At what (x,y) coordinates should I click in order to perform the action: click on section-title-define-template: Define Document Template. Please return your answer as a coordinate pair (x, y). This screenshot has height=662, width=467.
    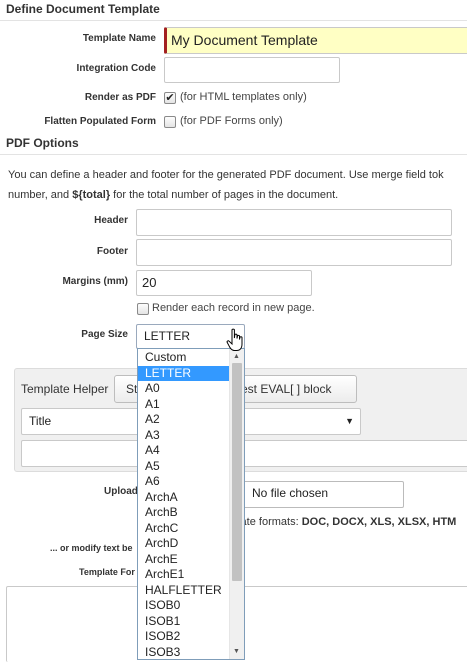
    Looking at the image, I should click on (83, 9).